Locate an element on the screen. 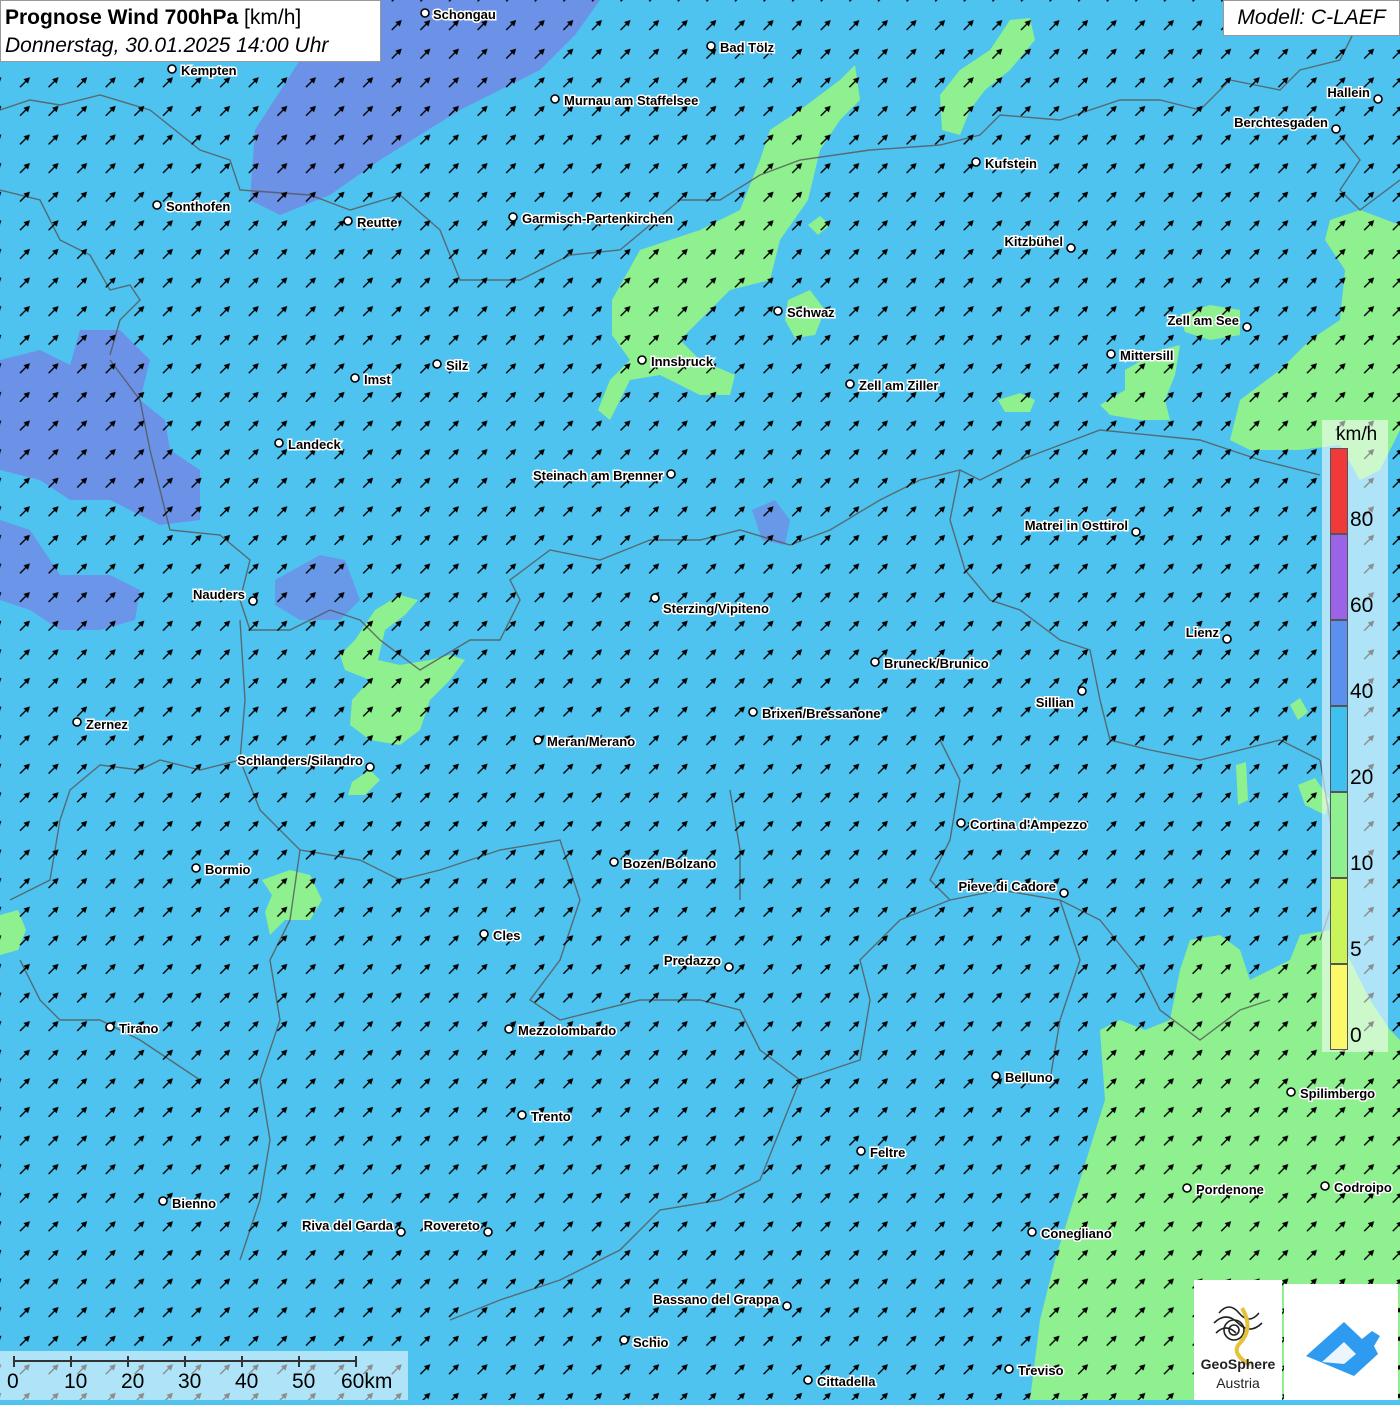 Image resolution: width=1400 pixels, height=1405 pixels. scale-label: 40 is located at coordinates (247, 1381).